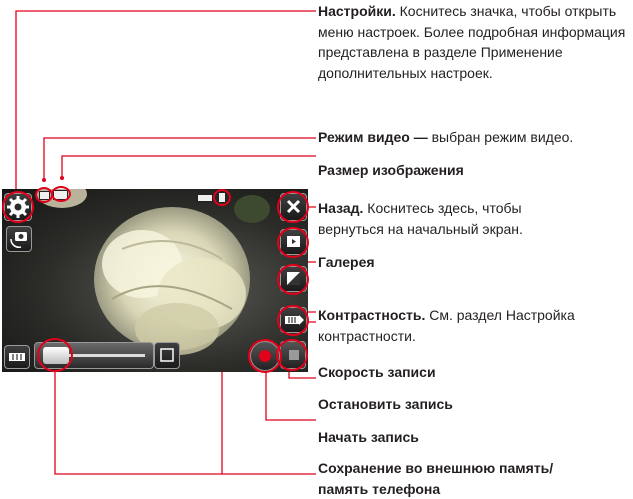  What do you see at coordinates (293, 207) in the screenshot?
I see `callout-circle-back` at bounding box center [293, 207].